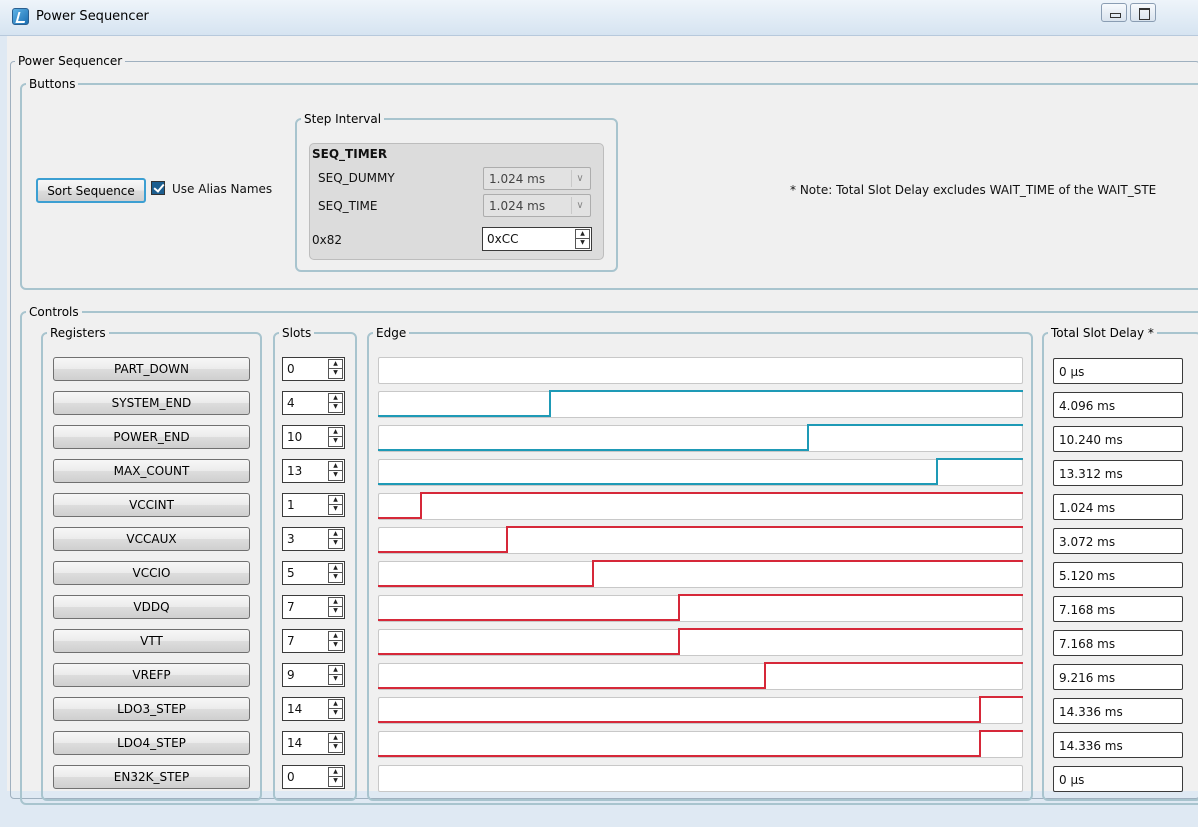 This screenshot has height=827, width=1198. What do you see at coordinates (599, 18) in the screenshot?
I see `title-bar: Power Sequencer` at bounding box center [599, 18].